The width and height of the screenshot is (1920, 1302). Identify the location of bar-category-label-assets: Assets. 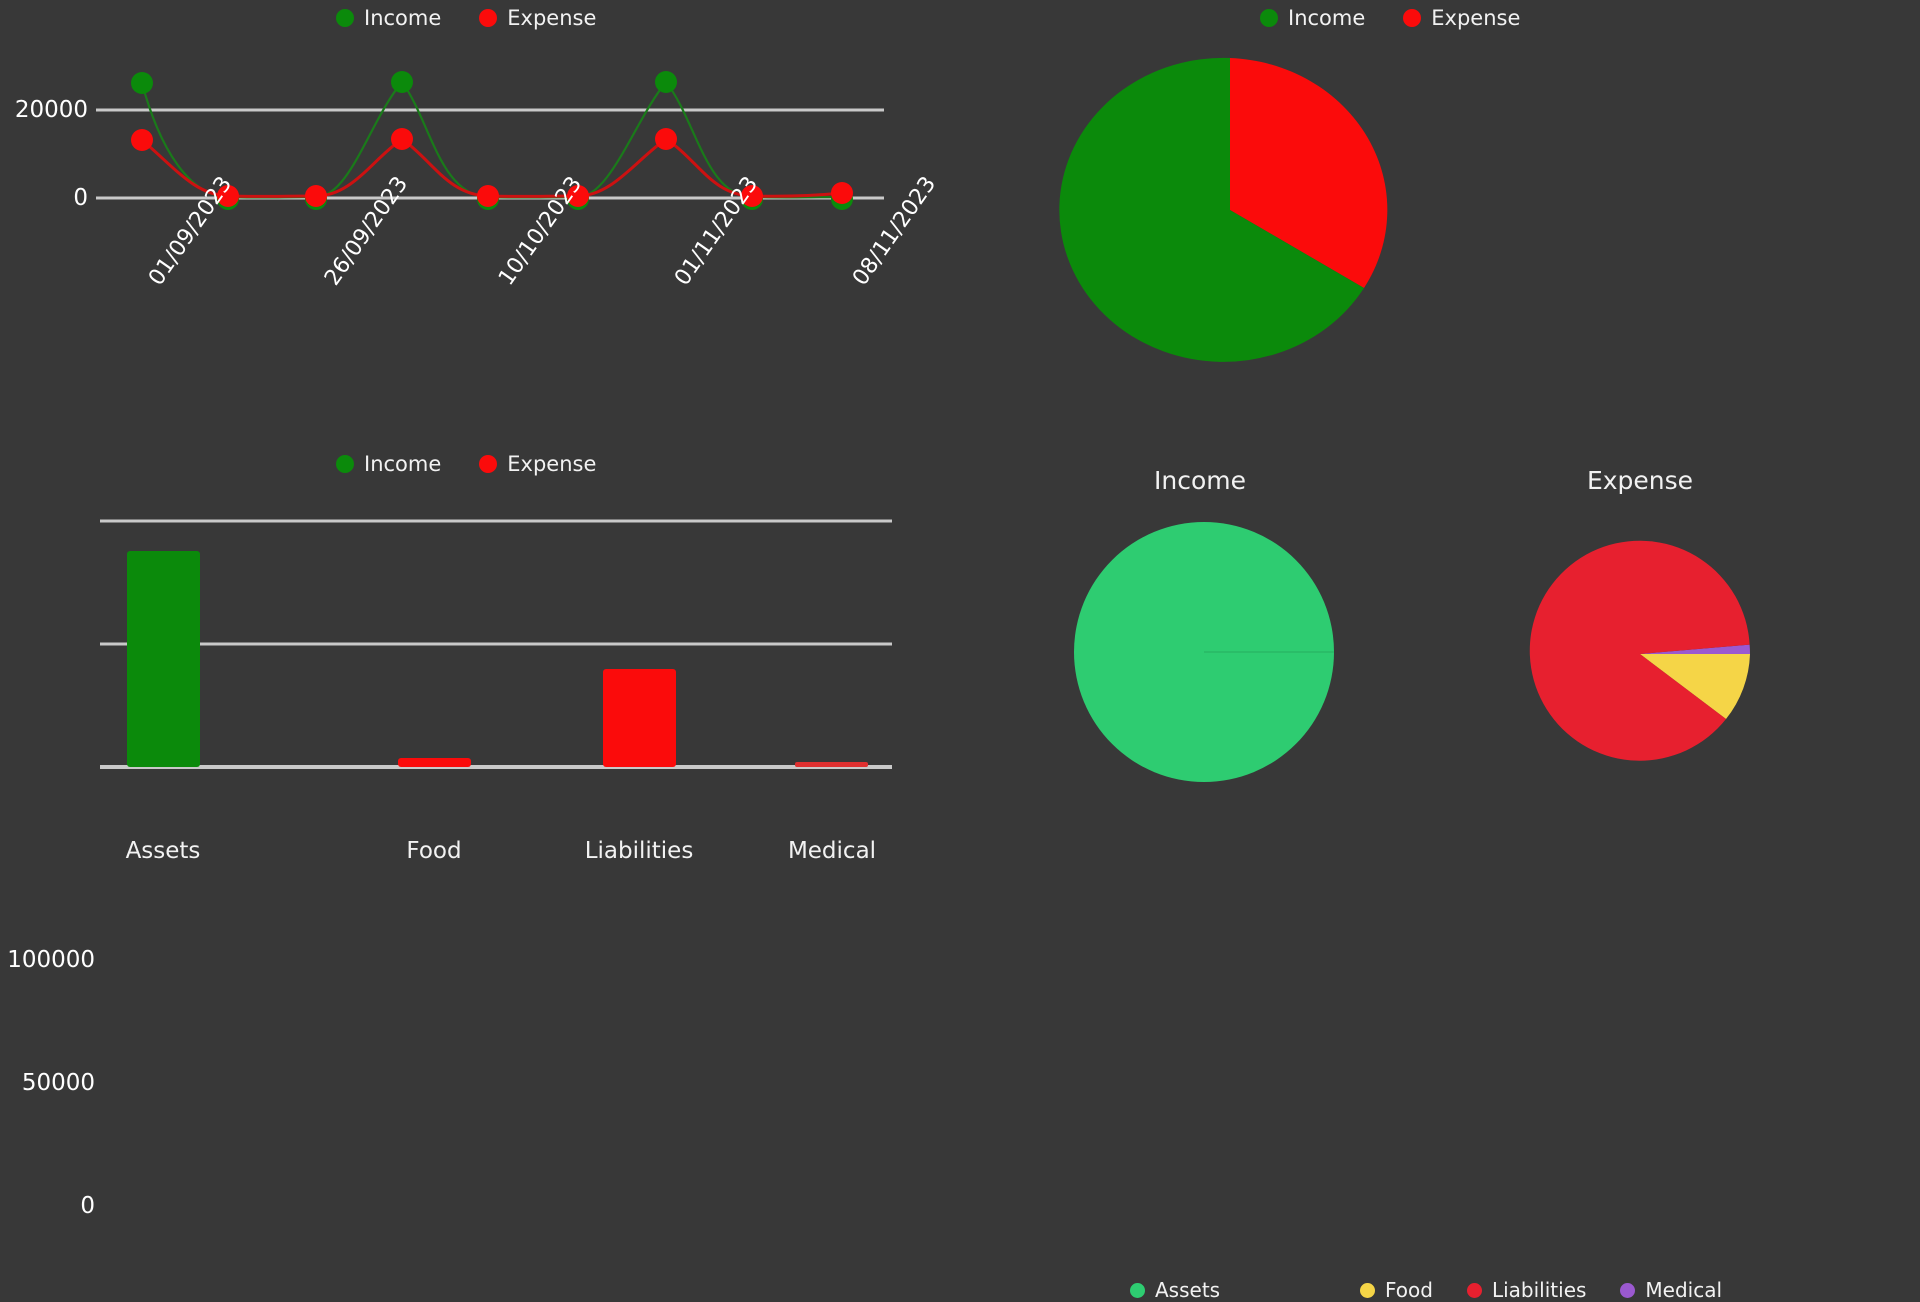
(163, 851).